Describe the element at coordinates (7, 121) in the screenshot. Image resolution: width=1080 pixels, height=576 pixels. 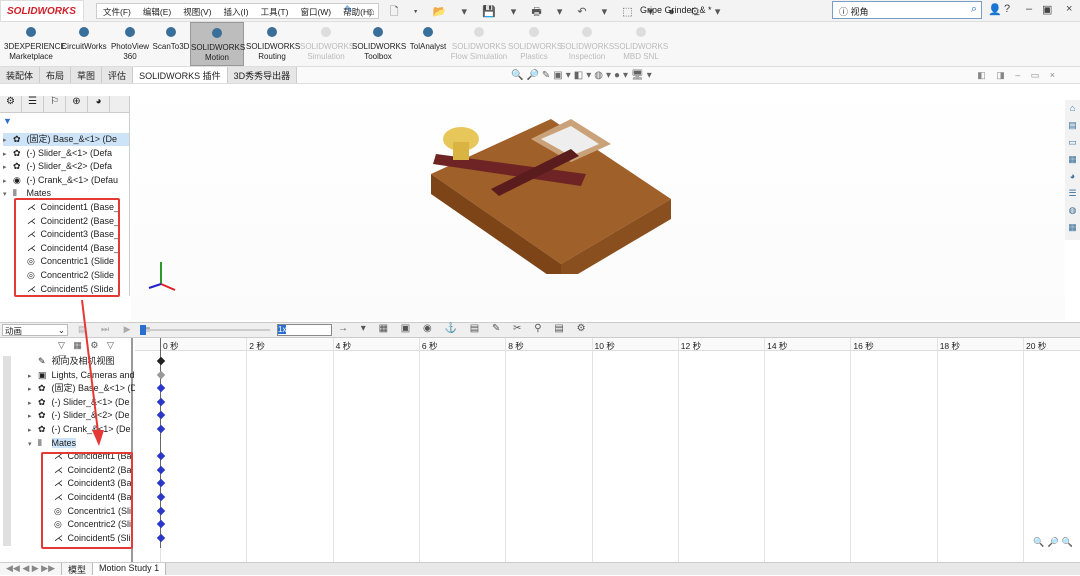
I see `filter-icon: ▼` at that location.